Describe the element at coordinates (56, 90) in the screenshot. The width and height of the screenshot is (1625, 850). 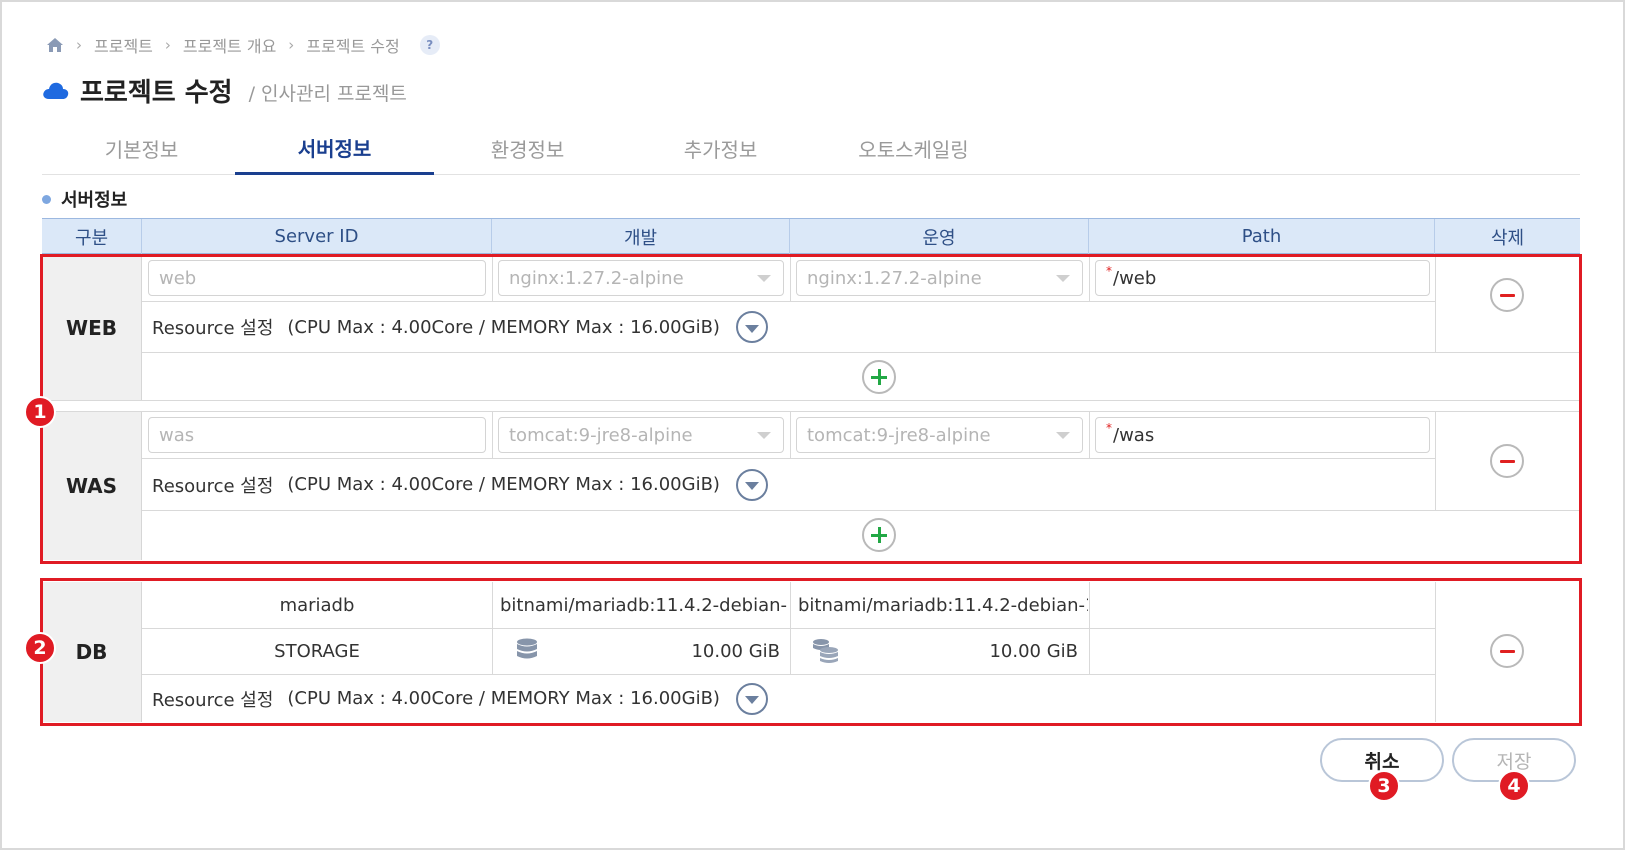
I see `cloud-icon` at that location.